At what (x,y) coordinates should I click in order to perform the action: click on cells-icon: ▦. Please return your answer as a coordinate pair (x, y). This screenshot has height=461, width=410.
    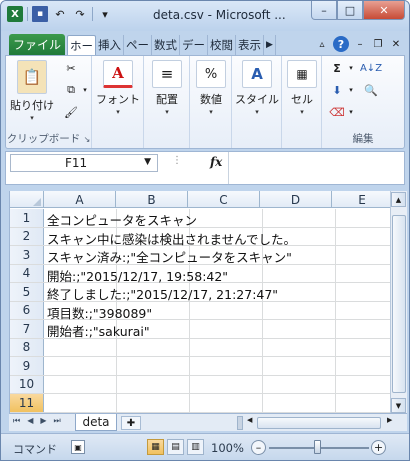
    Looking at the image, I should click on (302, 74).